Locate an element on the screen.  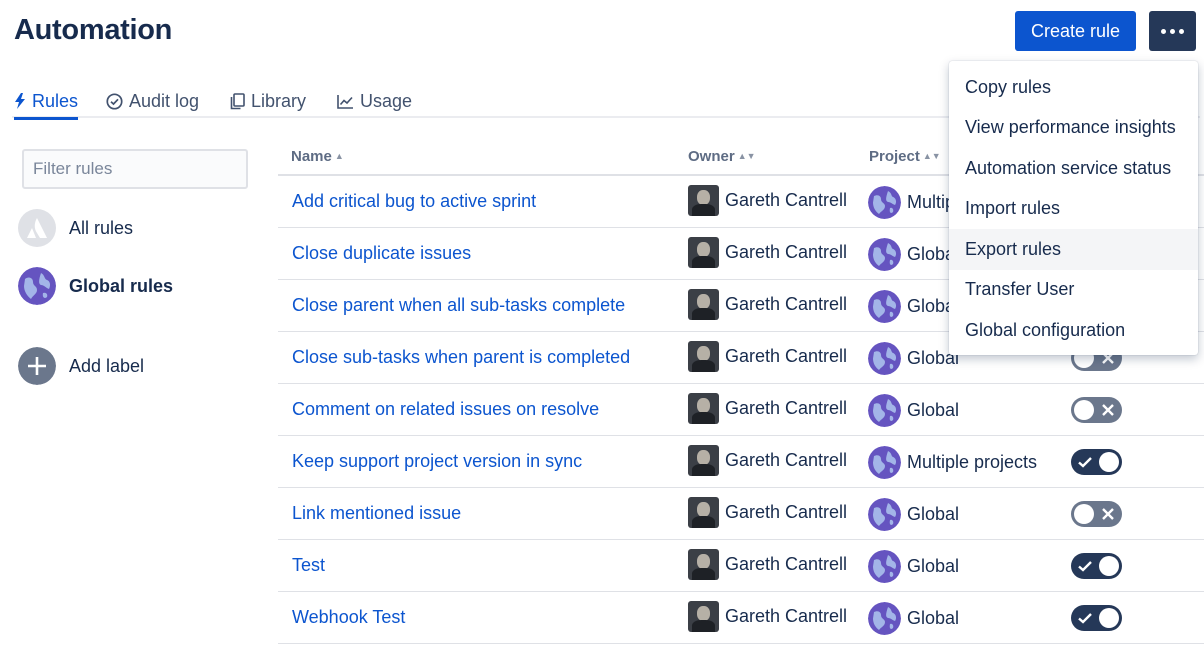
add-label-button: Add label is located at coordinates (81, 366).